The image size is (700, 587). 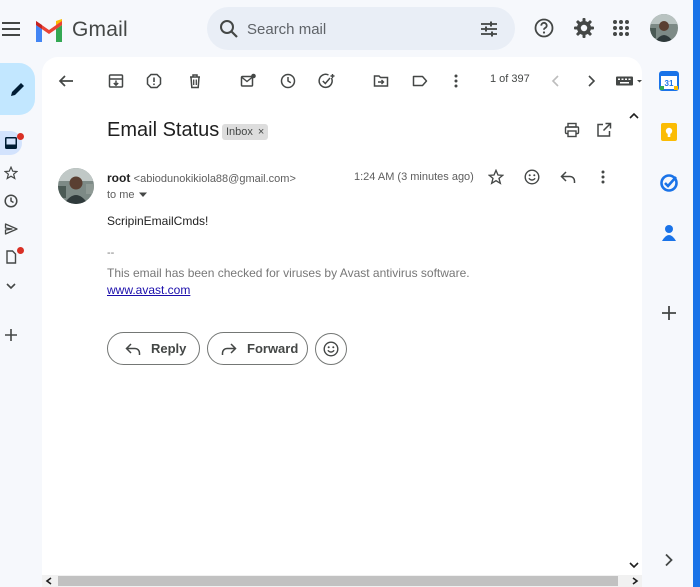 I want to click on rail-sent, so click(x=11, y=229).